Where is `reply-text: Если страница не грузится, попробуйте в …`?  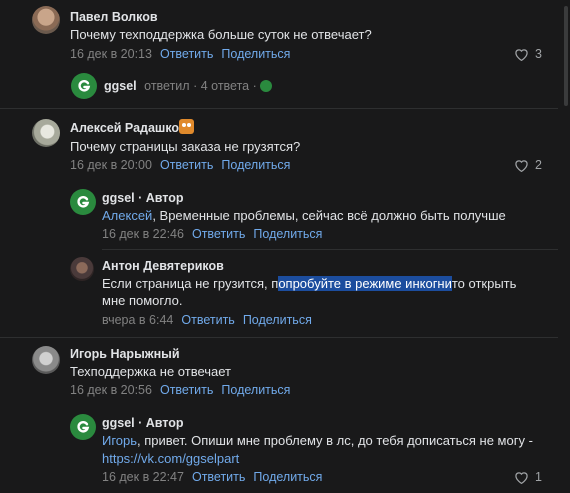
reply-text: Если страница не грузится, попробуйте в … is located at coordinates (309, 283).